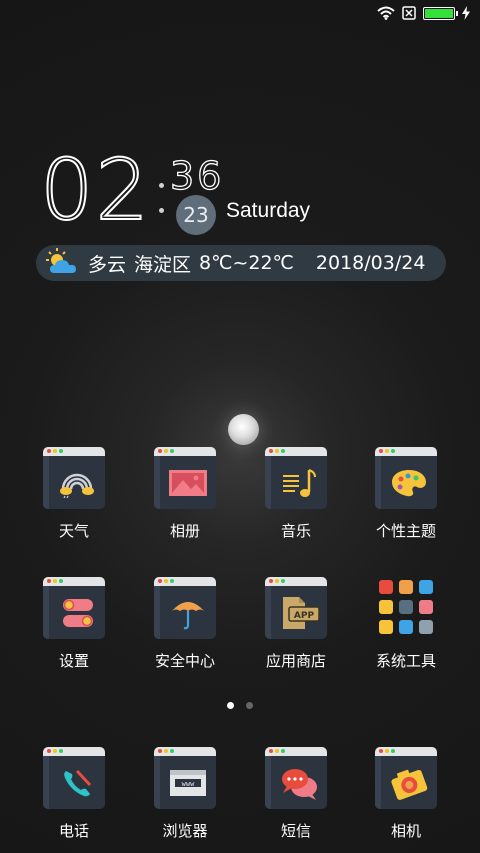  Describe the element at coordinates (163, 264) in the screenshot. I see `weather-district: 海淀区` at that location.